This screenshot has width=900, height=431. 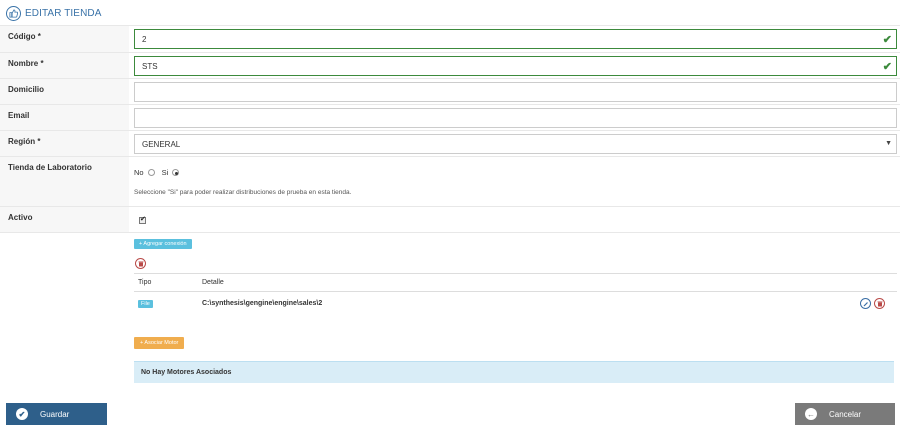 I want to click on row-domicilio: Domicilio, so click(x=450, y=91).